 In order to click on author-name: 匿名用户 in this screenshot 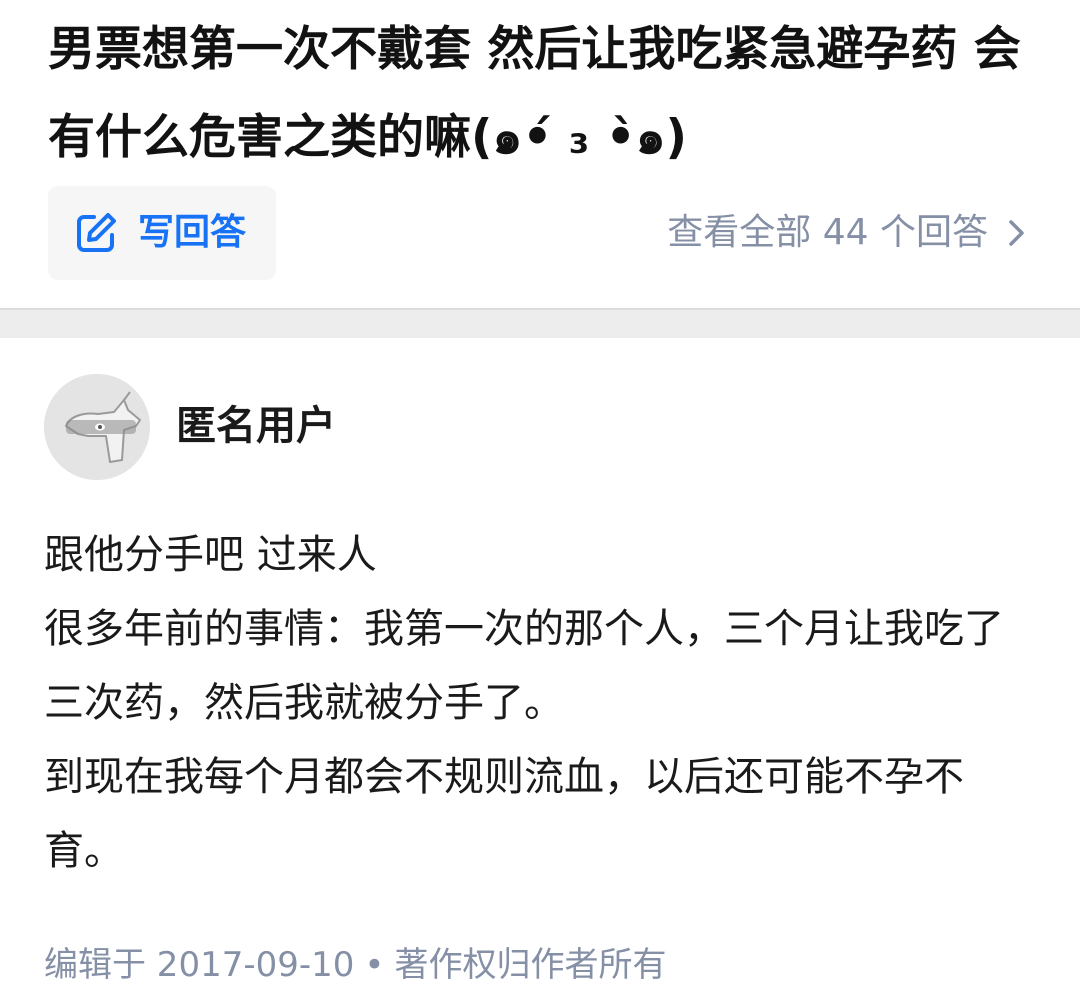, I will do `click(256, 426)`.